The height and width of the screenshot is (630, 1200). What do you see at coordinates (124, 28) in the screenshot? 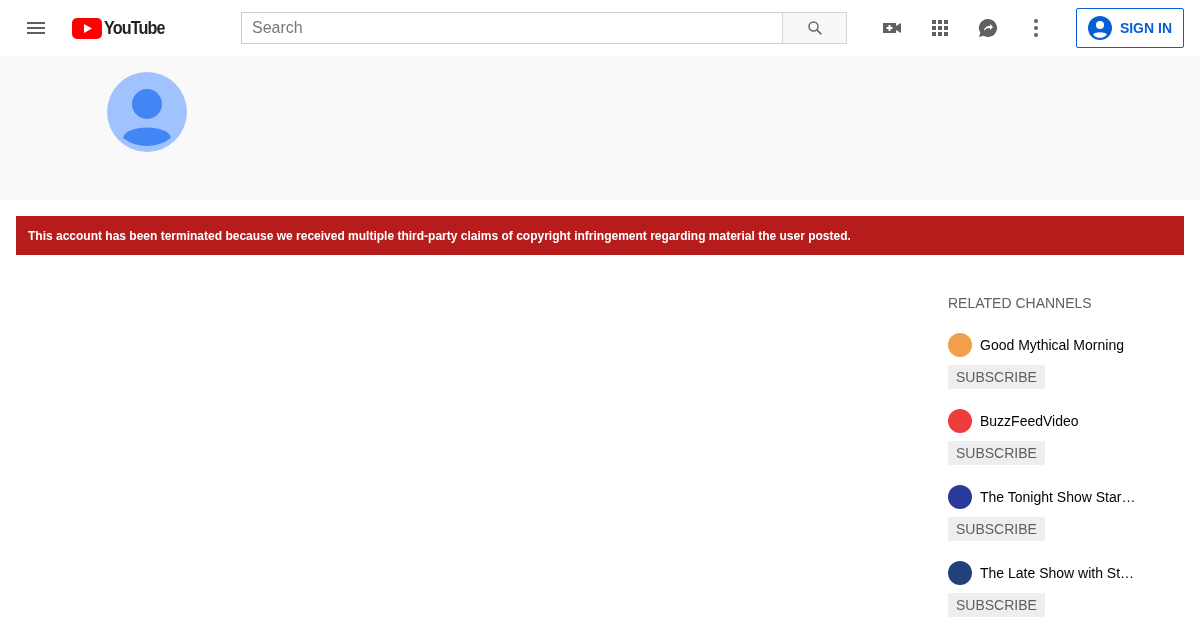
I see `youtube-logo: YouTube` at bounding box center [124, 28].